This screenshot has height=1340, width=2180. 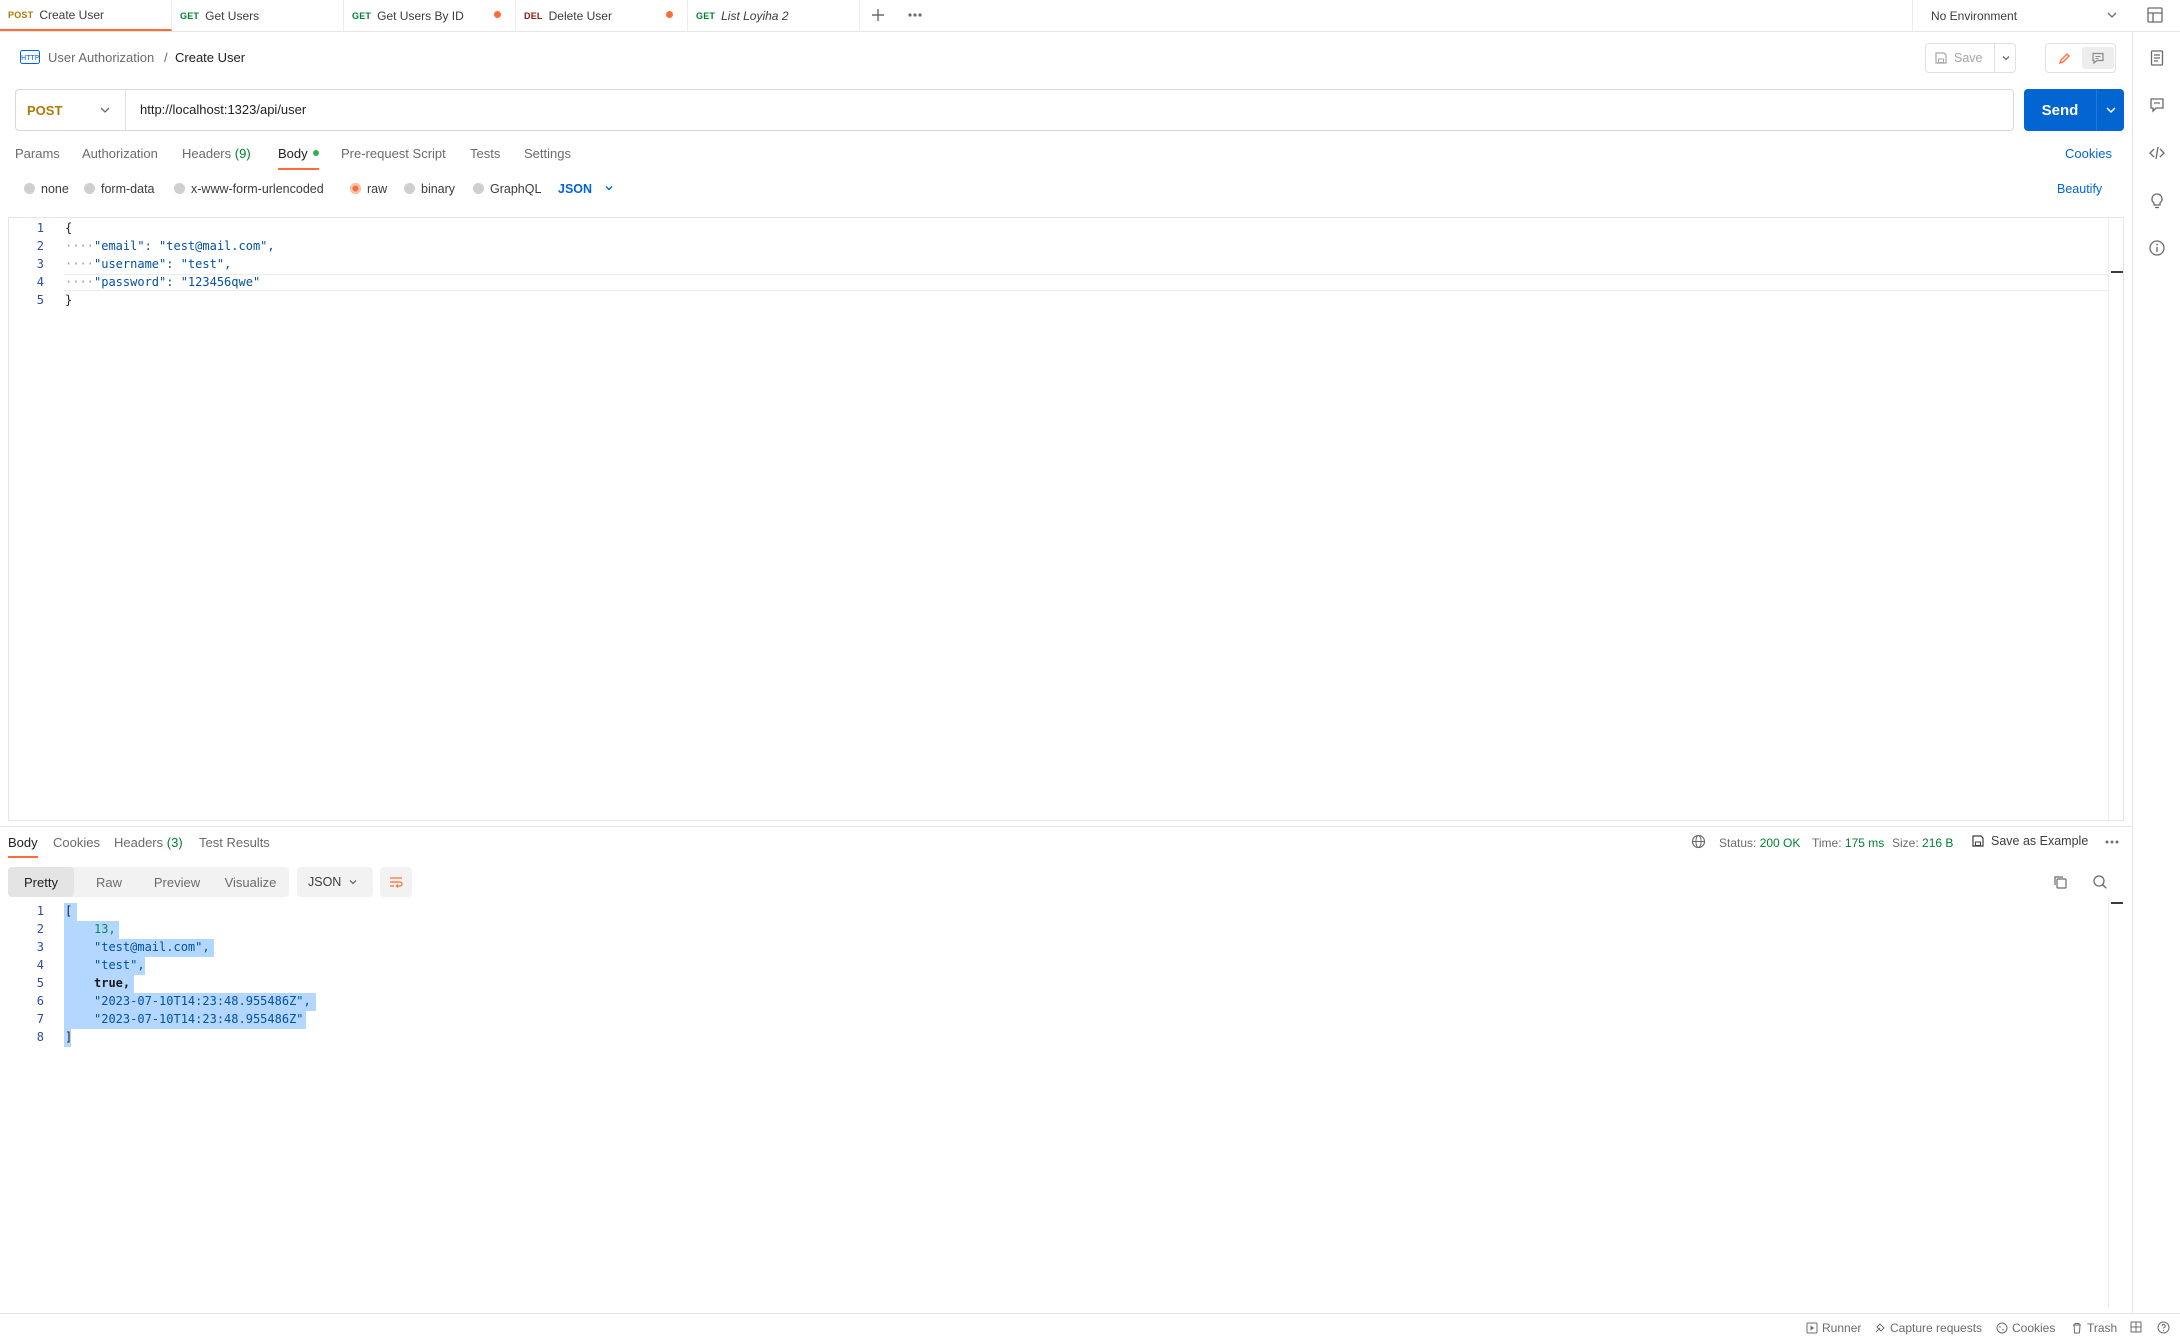 I want to click on response-options-ellipsis-icon, so click(x=2112, y=843).